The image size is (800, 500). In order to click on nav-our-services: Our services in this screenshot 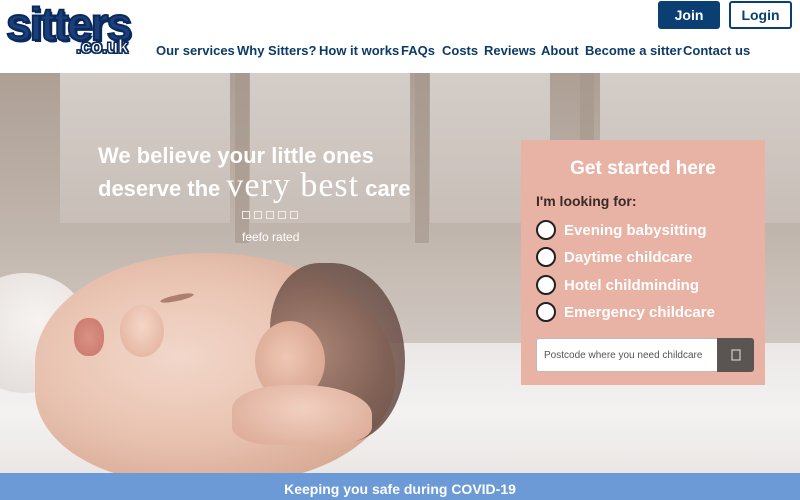, I will do `click(195, 51)`.